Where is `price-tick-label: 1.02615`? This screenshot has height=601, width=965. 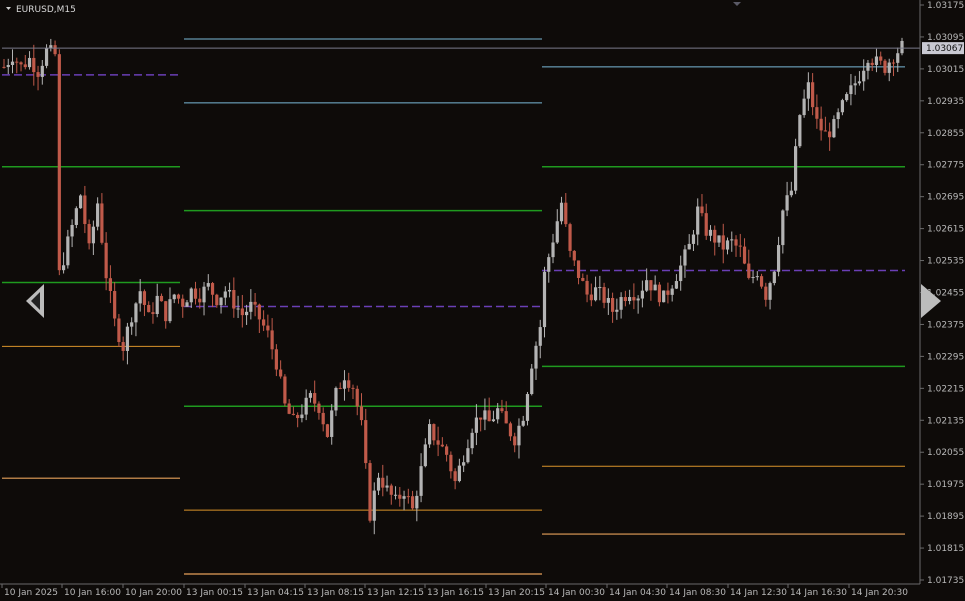 price-tick-label: 1.02615 is located at coordinates (945, 230).